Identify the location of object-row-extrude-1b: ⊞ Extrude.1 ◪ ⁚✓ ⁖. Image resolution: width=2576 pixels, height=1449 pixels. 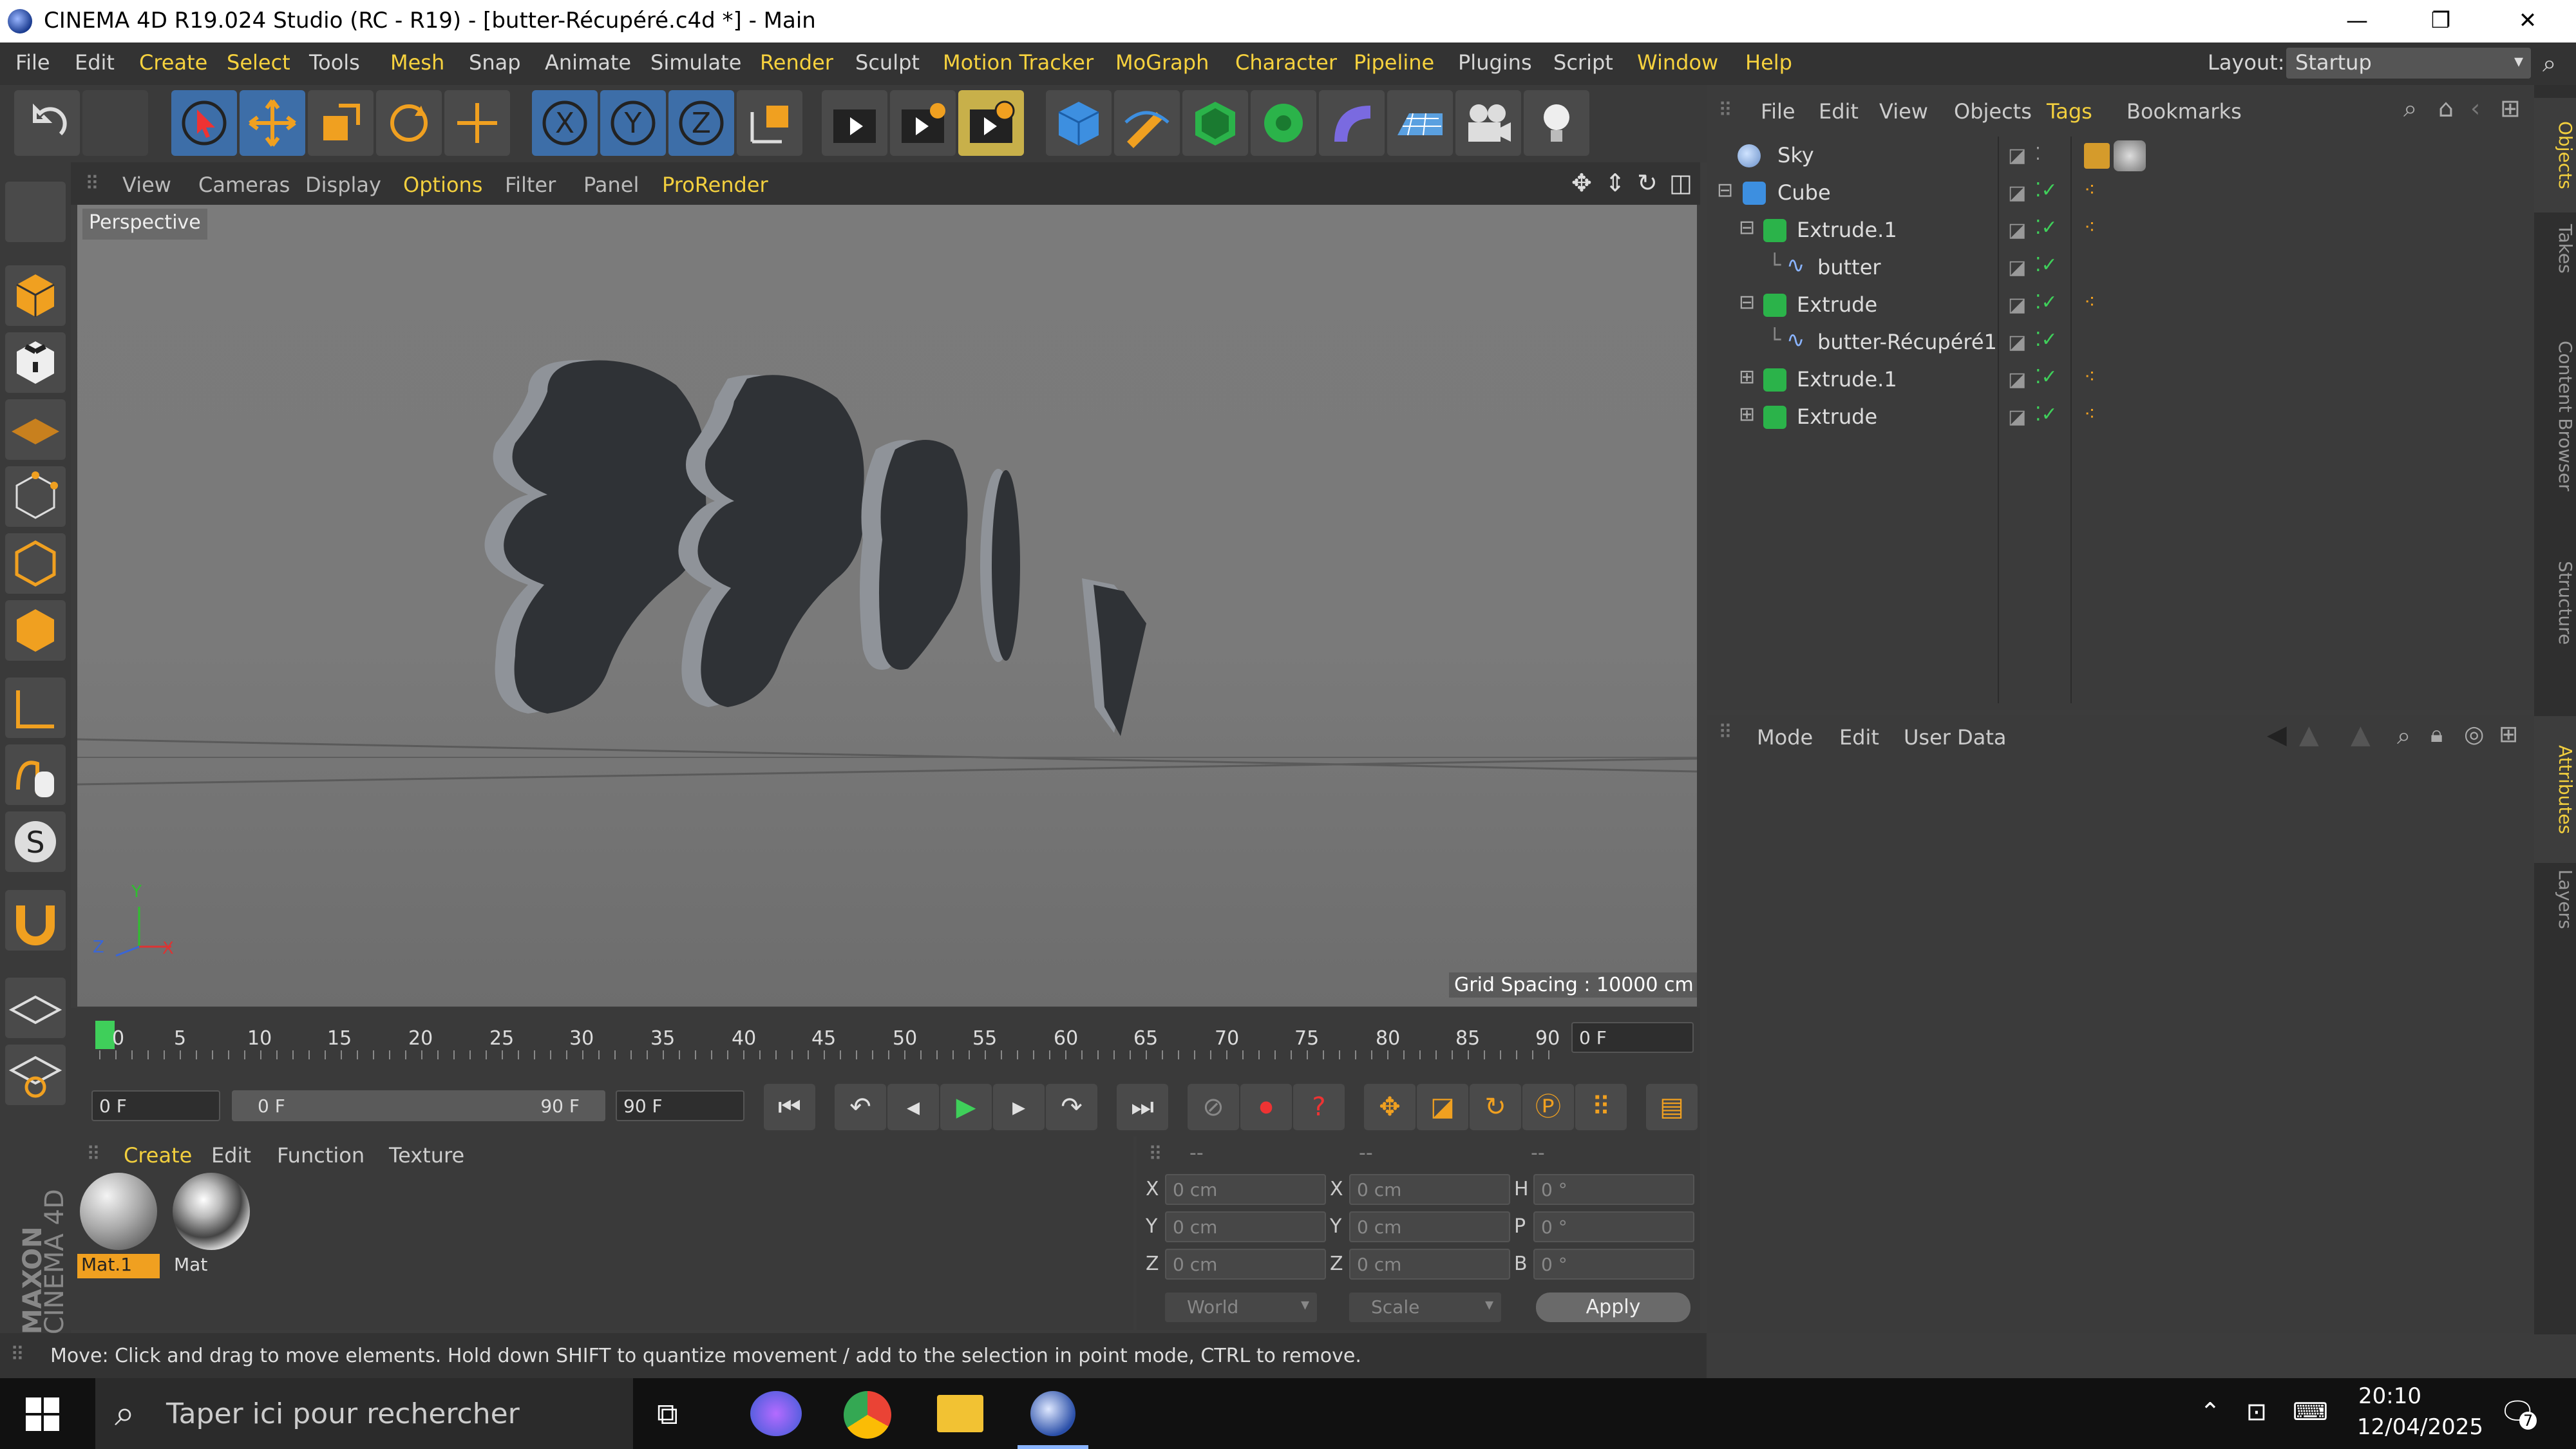
(2120, 380).